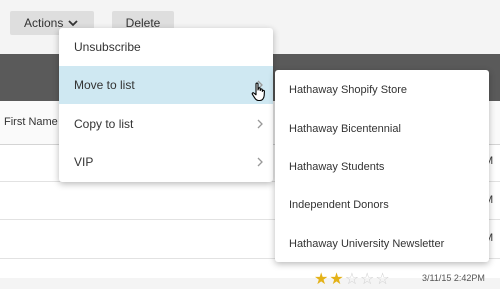 The image size is (500, 289). Describe the element at coordinates (339, 205) in the screenshot. I see `submenu-item-label: Independent Donors` at that location.